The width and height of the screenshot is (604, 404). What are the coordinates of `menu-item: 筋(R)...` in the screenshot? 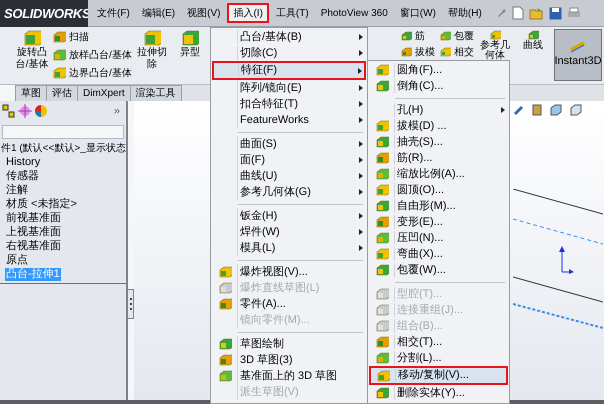 It's located at (438, 158).